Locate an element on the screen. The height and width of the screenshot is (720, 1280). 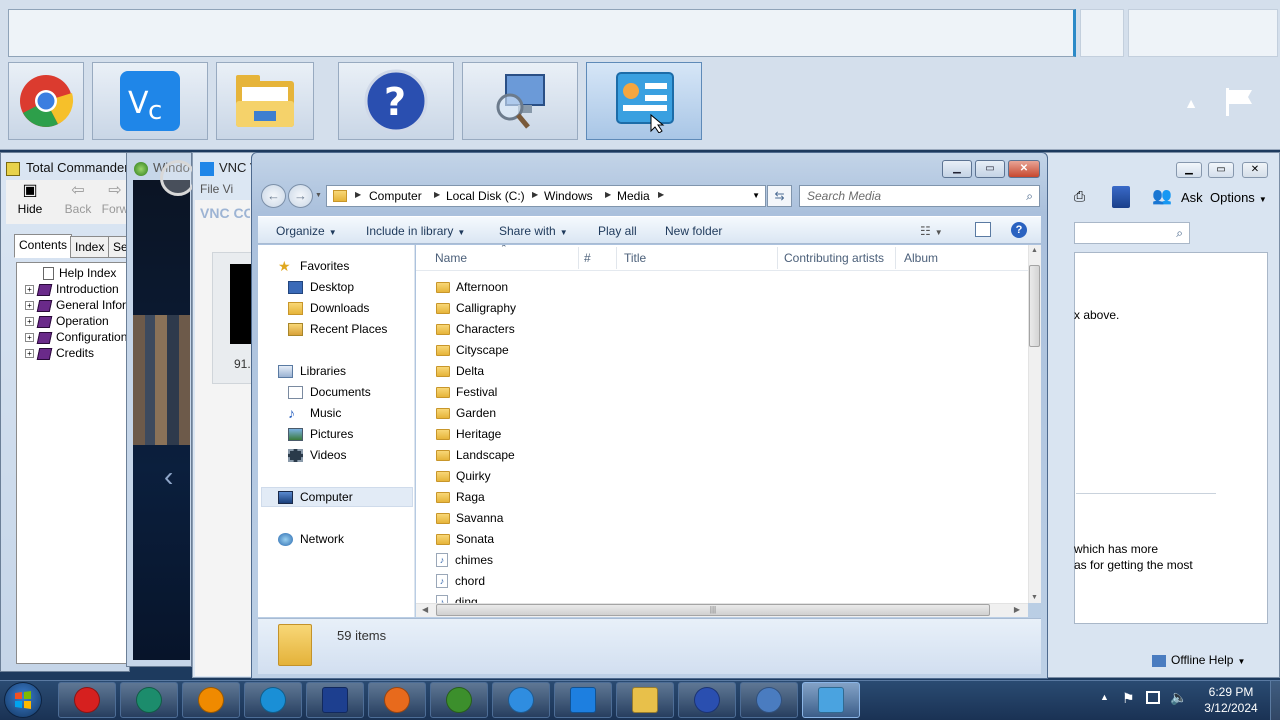
preview-tile-explorer is located at coordinates (265, 101).